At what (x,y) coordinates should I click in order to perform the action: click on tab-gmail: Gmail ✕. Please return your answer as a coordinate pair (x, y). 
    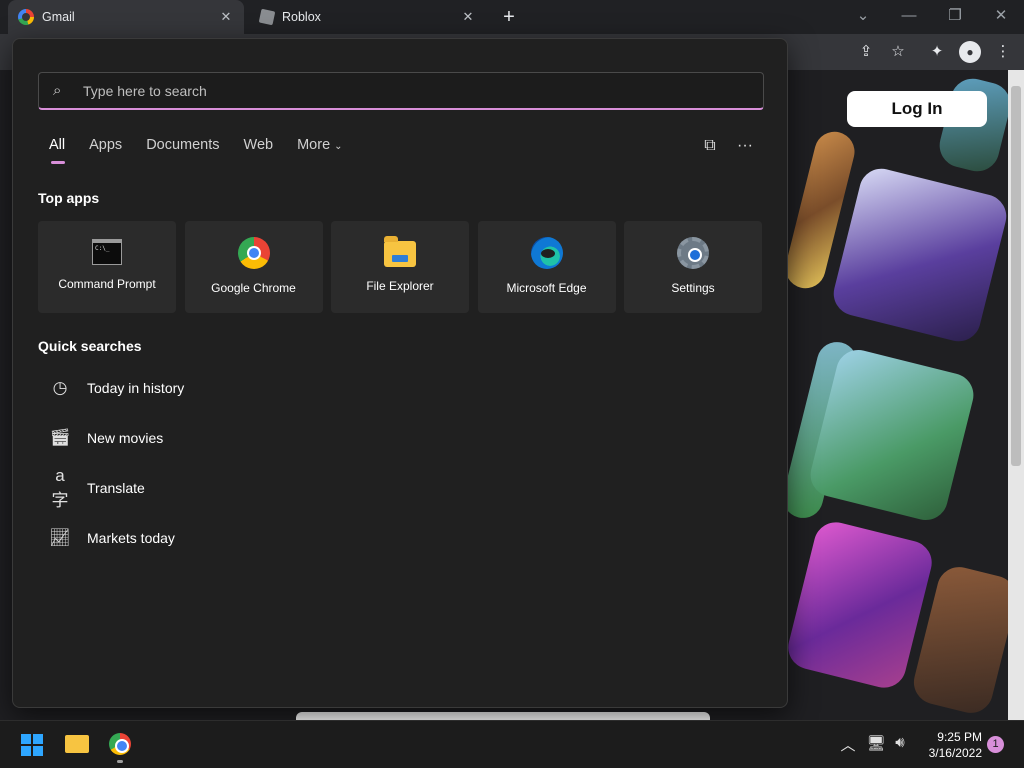
    Looking at the image, I should click on (126, 17).